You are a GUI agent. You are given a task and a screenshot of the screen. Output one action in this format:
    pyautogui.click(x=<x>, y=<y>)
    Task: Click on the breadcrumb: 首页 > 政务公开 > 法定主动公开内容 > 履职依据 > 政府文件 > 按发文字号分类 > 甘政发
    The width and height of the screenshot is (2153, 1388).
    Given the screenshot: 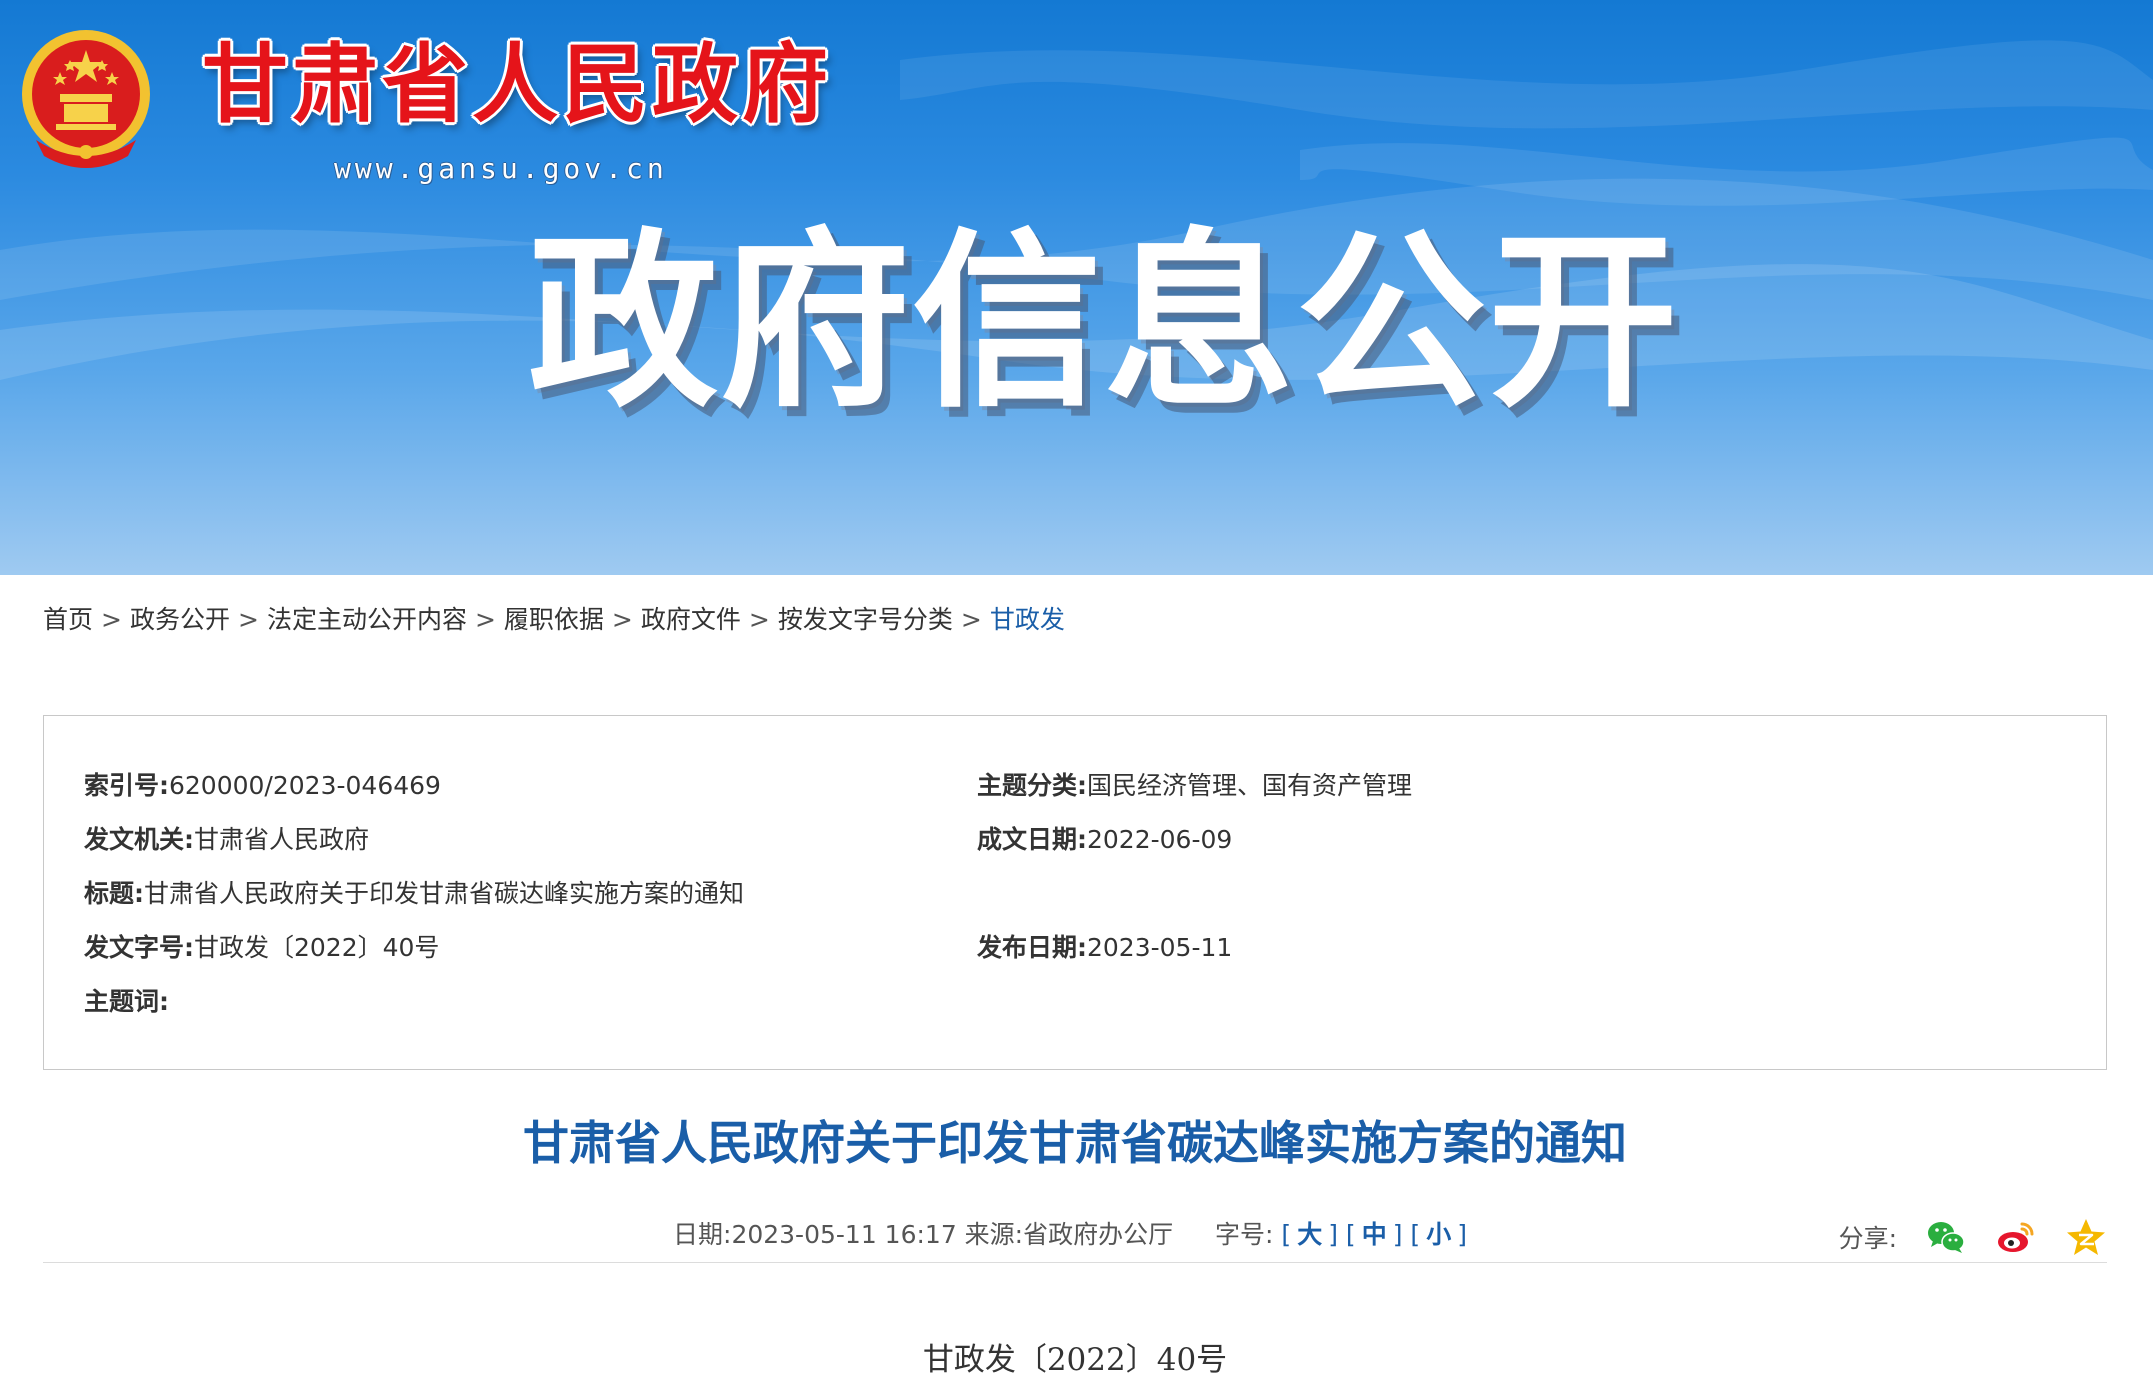 What is the action you would take?
    pyautogui.click(x=554, y=620)
    